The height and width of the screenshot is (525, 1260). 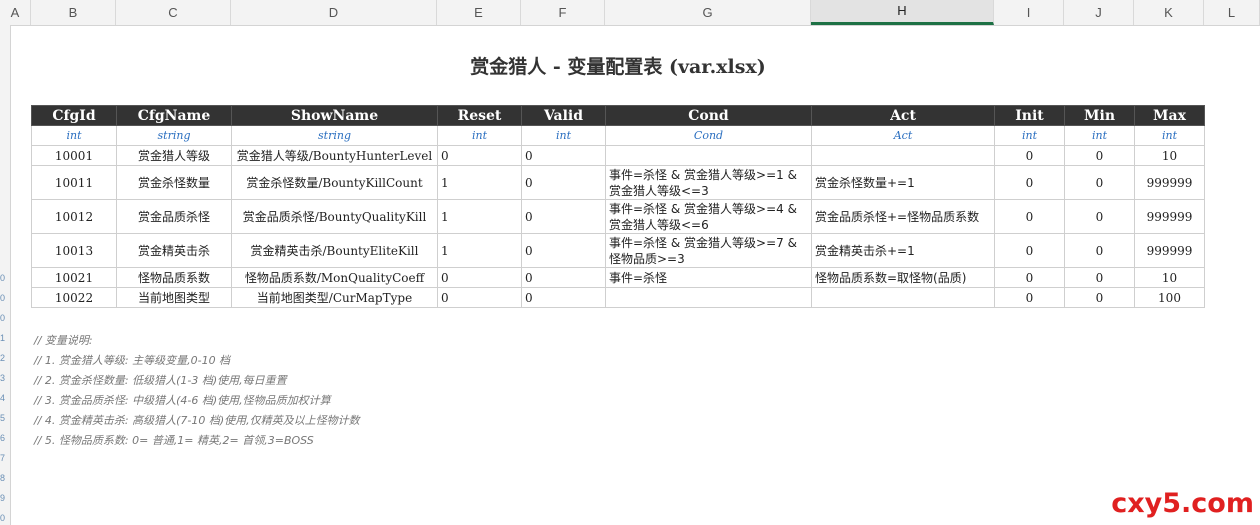 What do you see at coordinates (5, 338) in the screenshot?
I see `row-number: 1` at bounding box center [5, 338].